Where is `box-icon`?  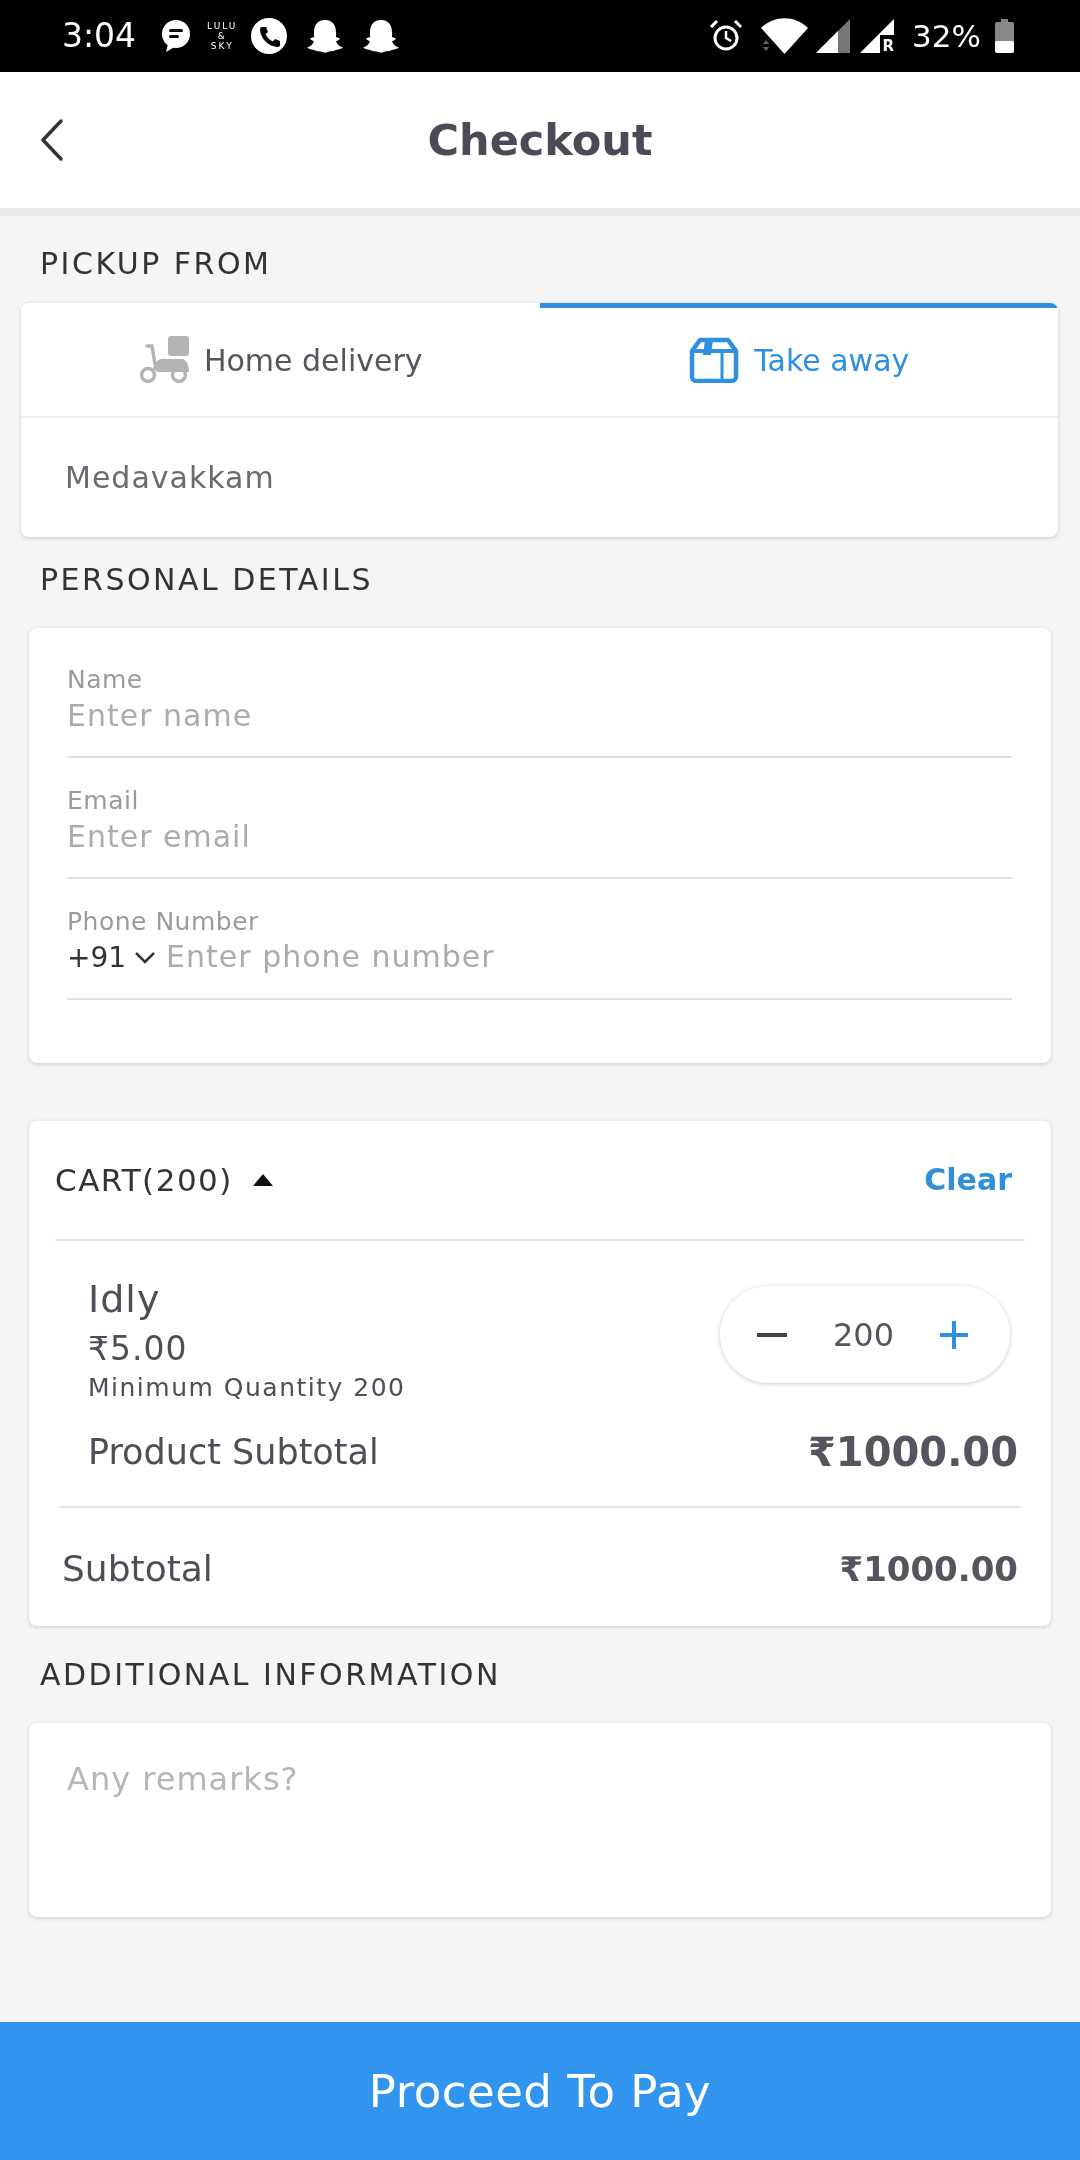 box-icon is located at coordinates (714, 360).